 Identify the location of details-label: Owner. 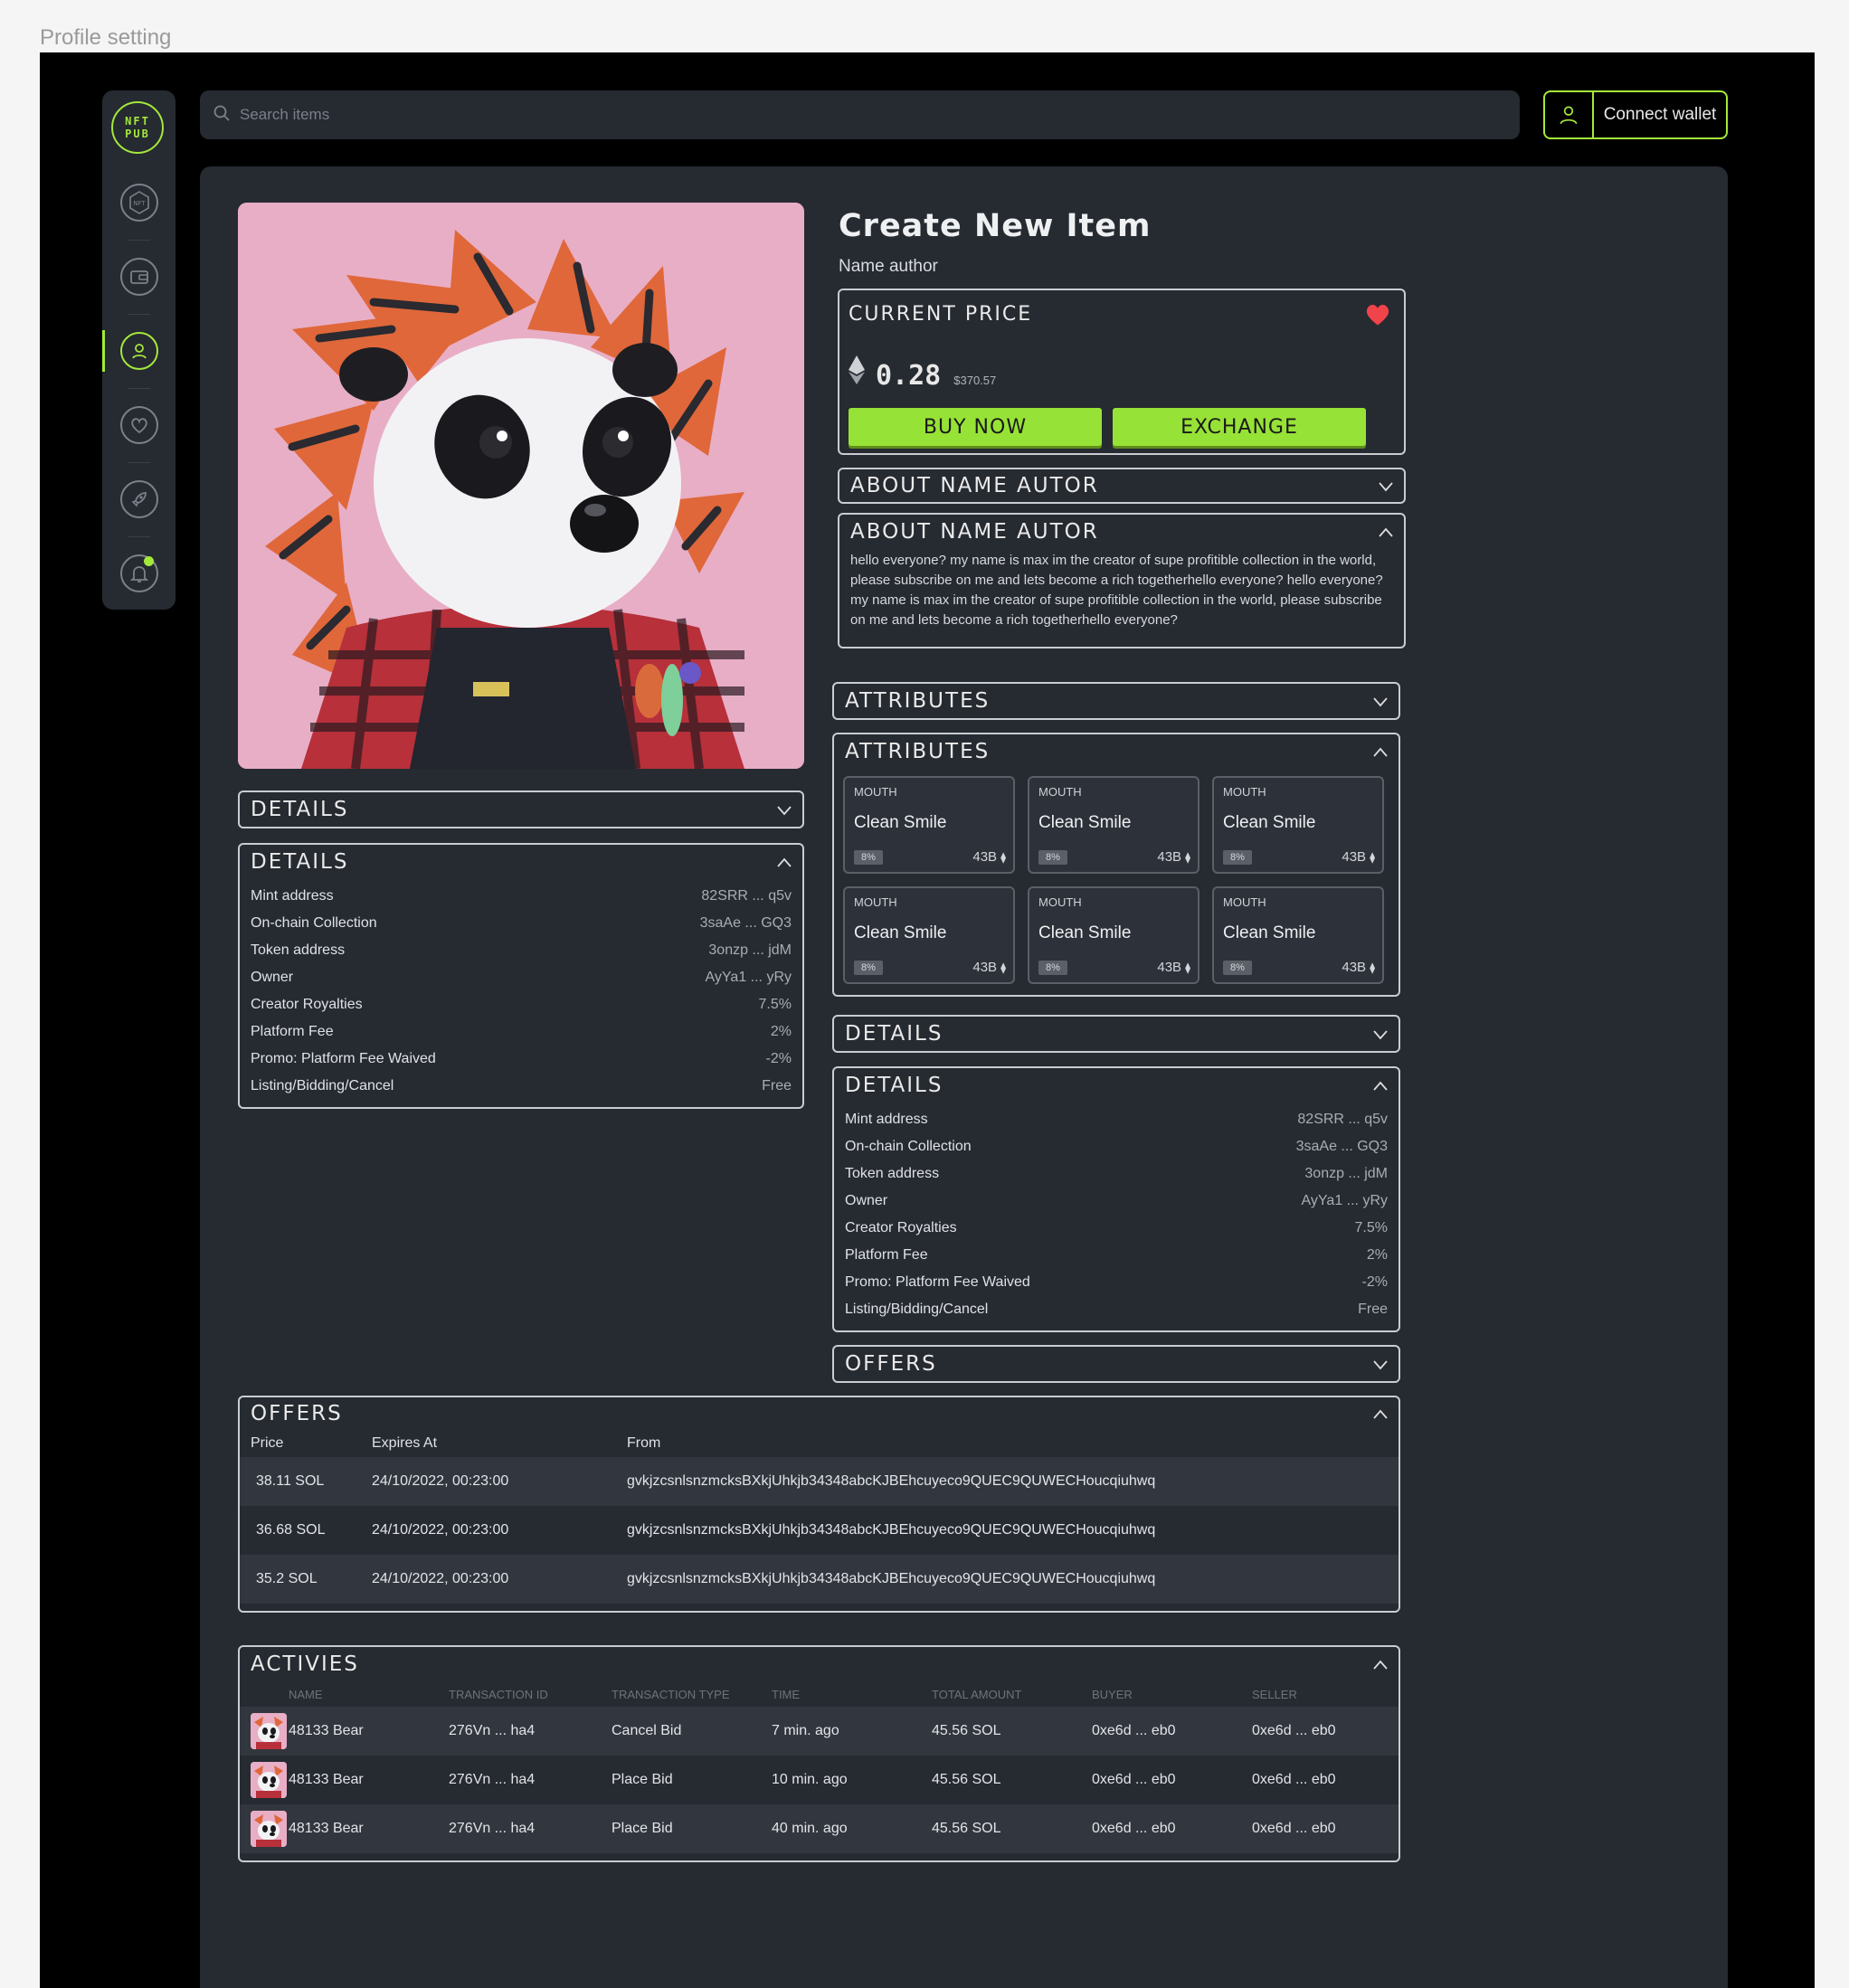
(273, 977).